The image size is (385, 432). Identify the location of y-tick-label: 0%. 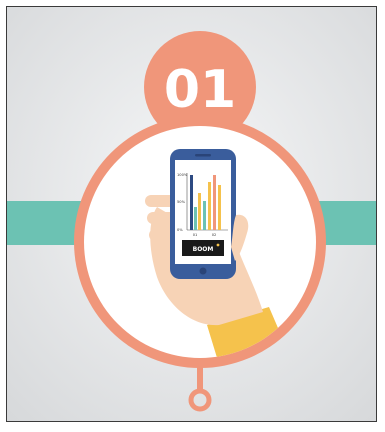
(180, 230).